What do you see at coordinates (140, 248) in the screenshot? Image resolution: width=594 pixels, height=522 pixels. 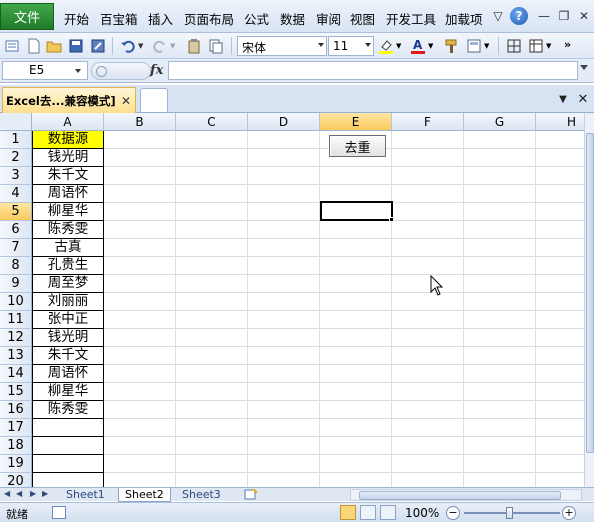 I see `cell-b7` at bounding box center [140, 248].